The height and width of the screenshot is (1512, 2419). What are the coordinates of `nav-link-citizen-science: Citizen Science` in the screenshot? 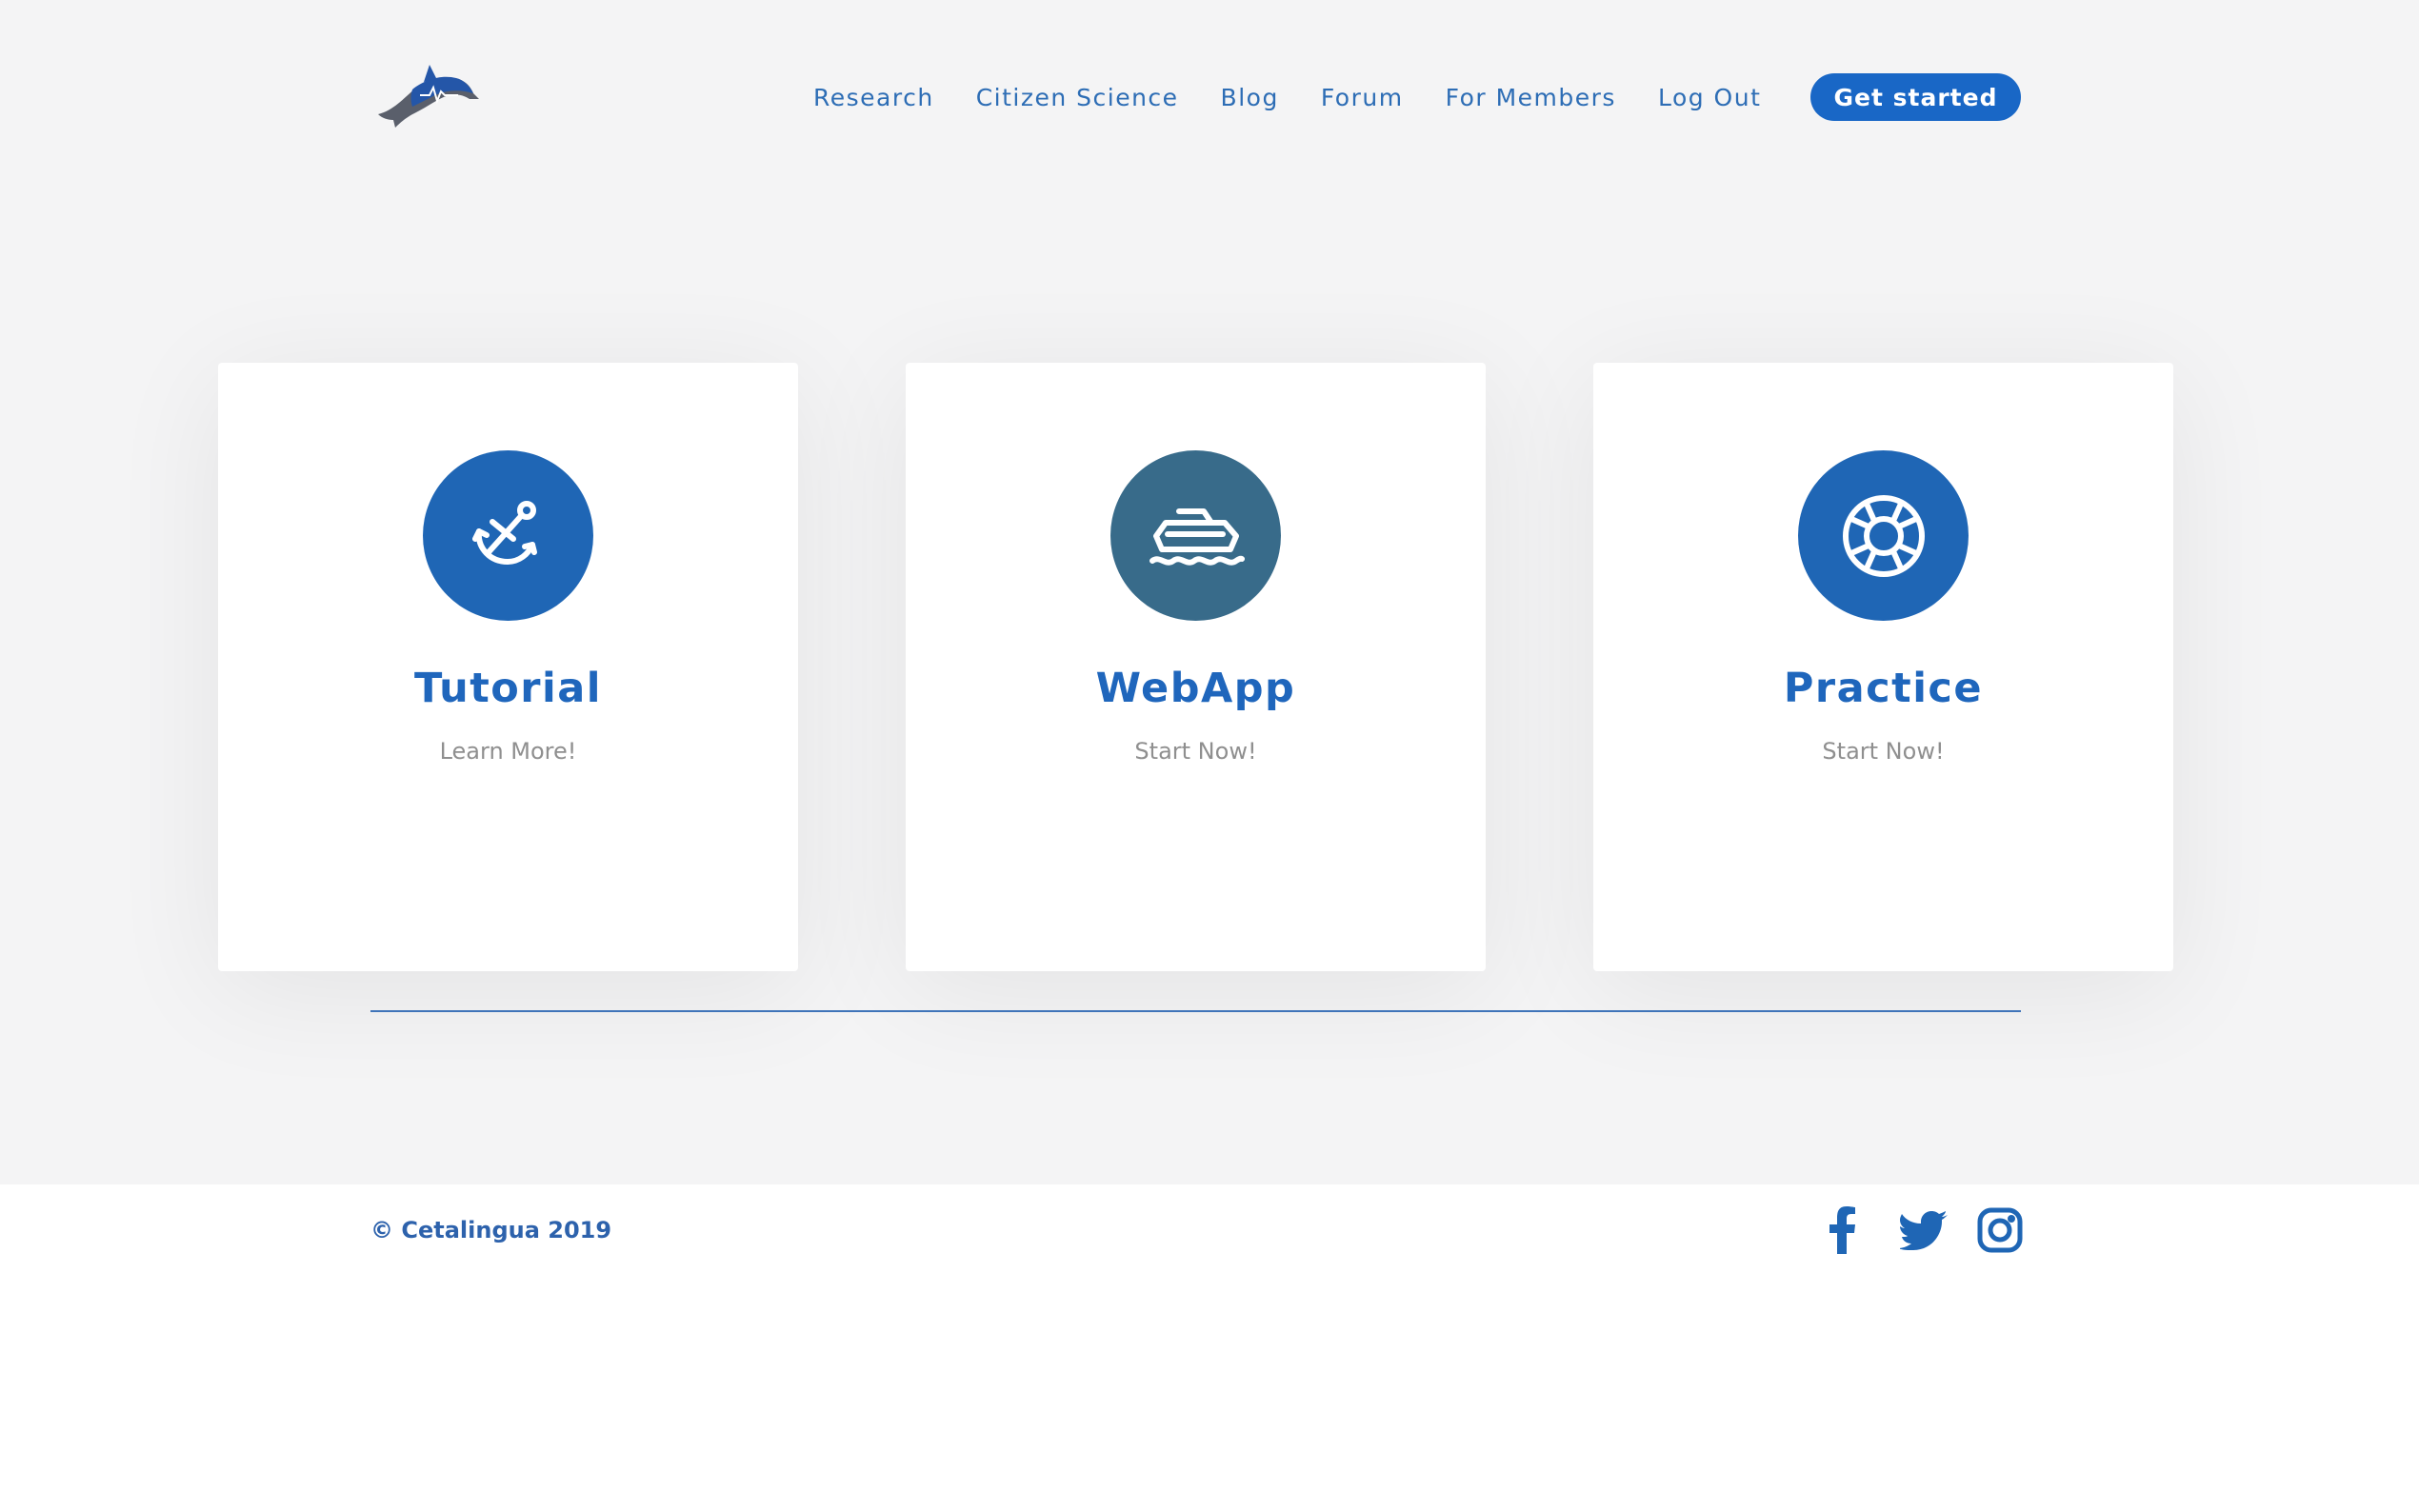 It's located at (1077, 98).